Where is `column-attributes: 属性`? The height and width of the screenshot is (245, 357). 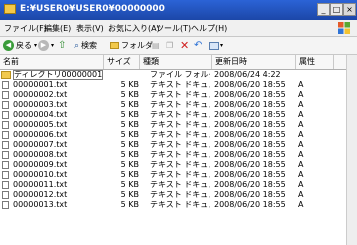
column-attributes: 属性 is located at coordinates (315, 62).